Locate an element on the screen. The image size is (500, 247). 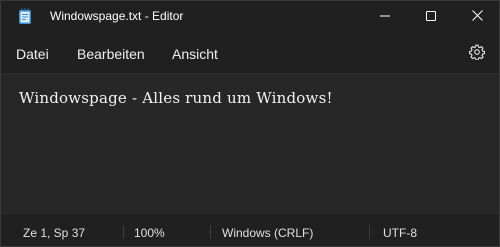
title-bar: Windowspage.txt - Editor is located at coordinates (250, 17).